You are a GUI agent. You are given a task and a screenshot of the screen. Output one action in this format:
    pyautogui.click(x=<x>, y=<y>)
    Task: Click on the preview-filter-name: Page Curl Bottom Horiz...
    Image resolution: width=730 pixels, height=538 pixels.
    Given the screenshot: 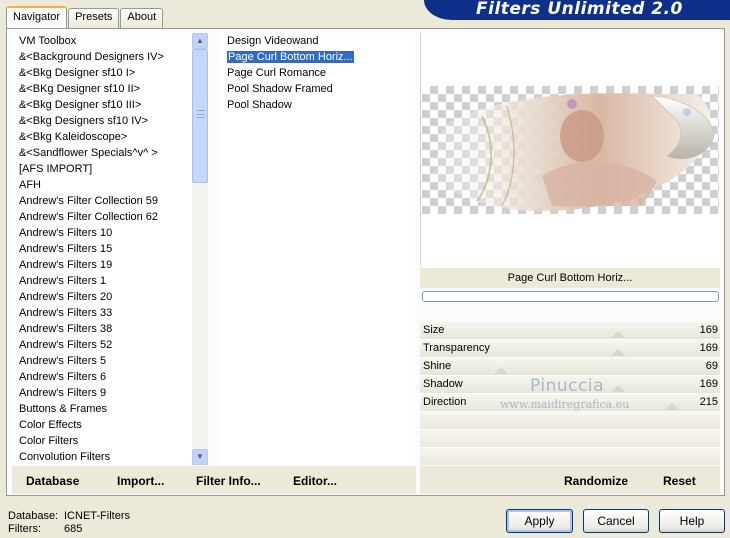 What is the action you would take?
    pyautogui.click(x=570, y=278)
    